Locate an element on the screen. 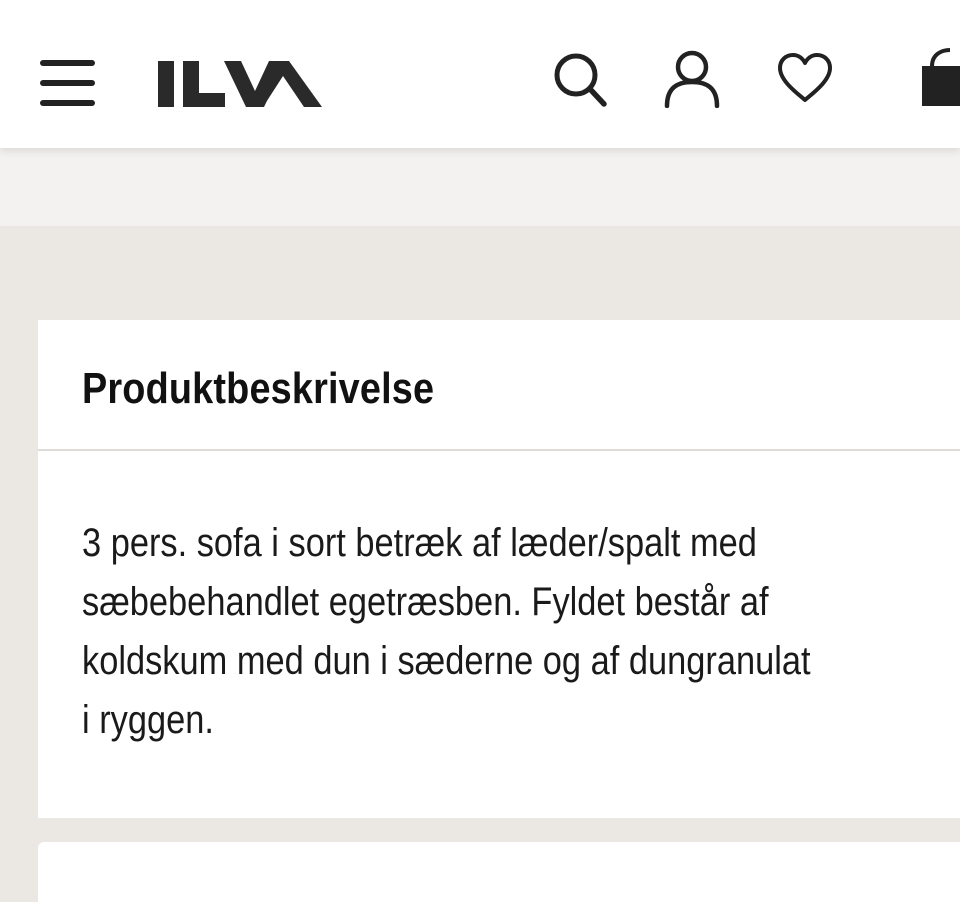  ilva-logo is located at coordinates (240, 84).